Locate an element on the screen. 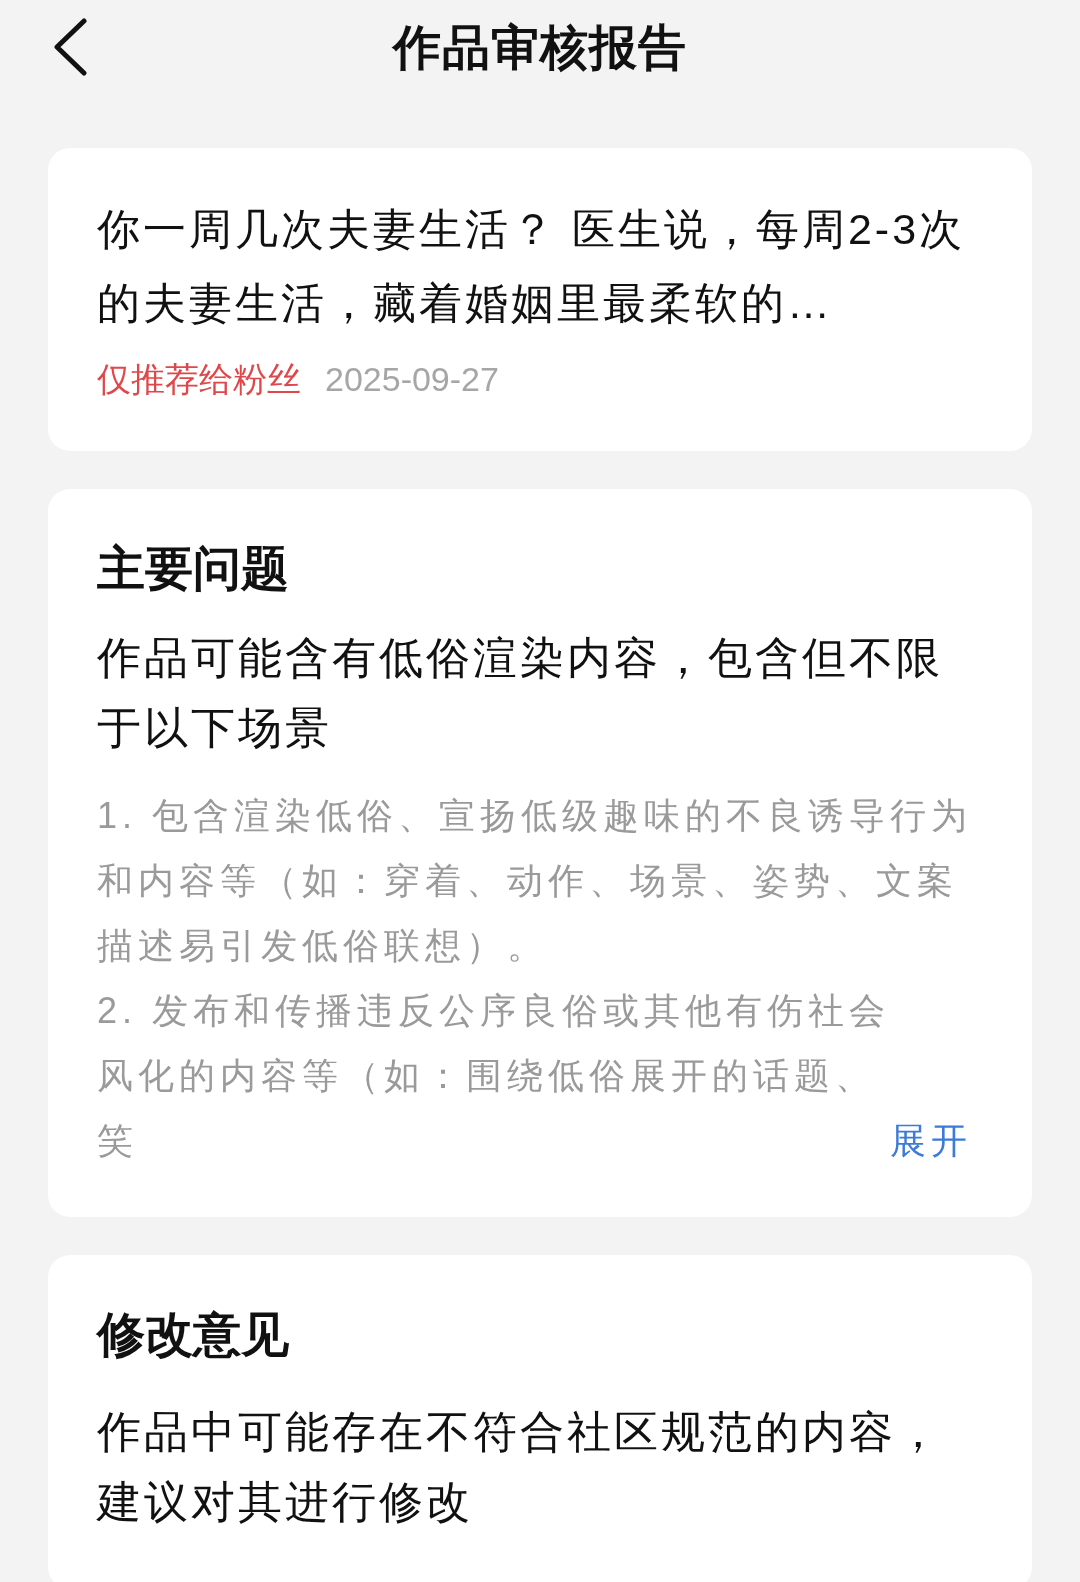 Image resolution: width=1080 pixels, height=1582 pixels. section-heading: 主要问题 is located at coordinates (193, 569).